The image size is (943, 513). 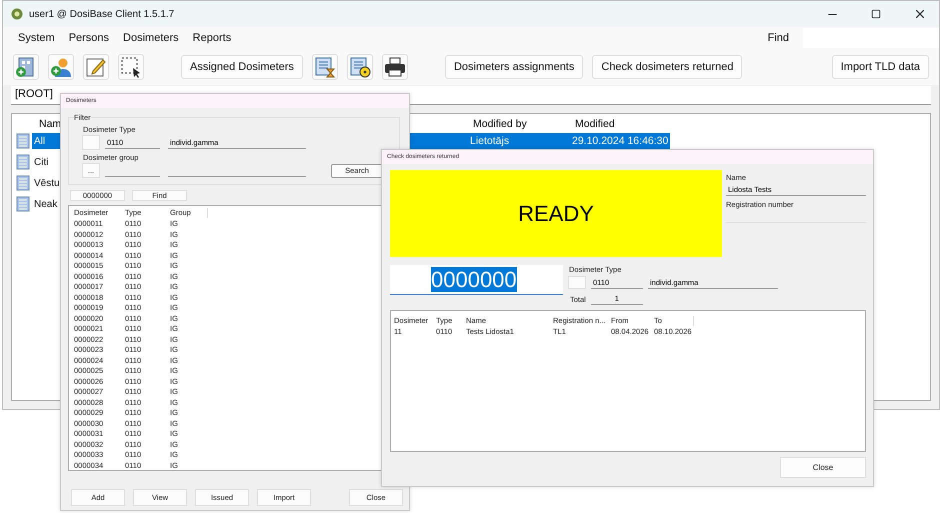 I want to click on list-radiation-icon, so click(x=359, y=67).